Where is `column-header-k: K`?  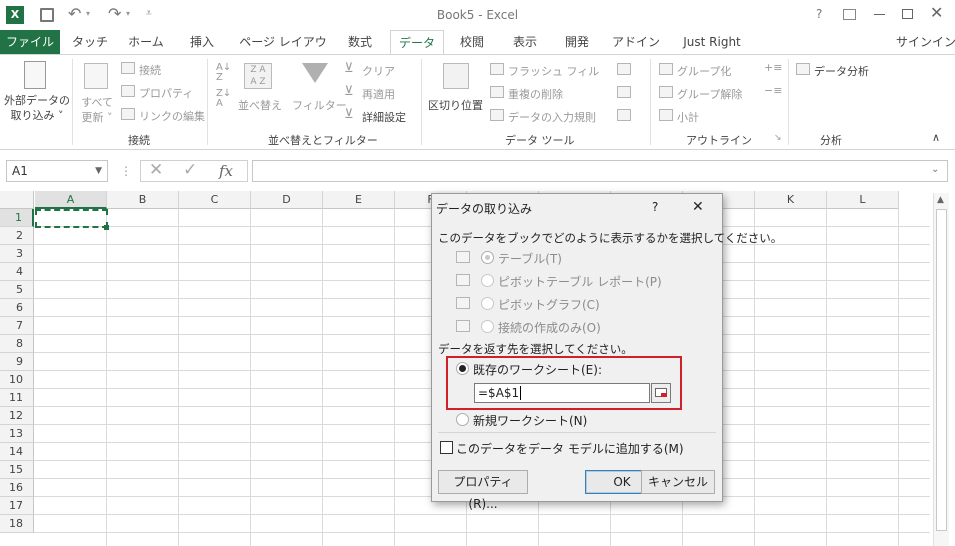
column-header-k: K is located at coordinates (791, 200).